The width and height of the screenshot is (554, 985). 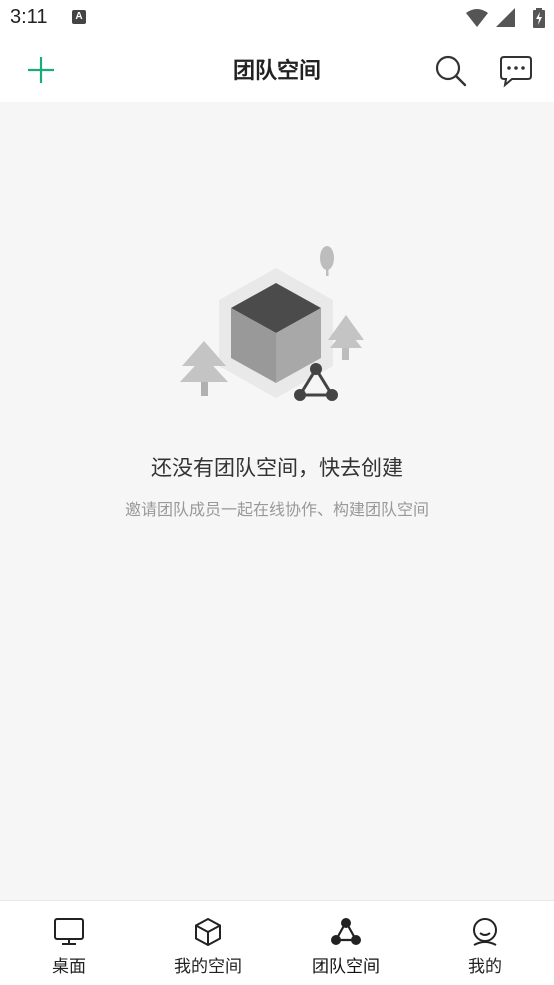 What do you see at coordinates (79, 17) in the screenshot?
I see `app-notification-icon: A` at bounding box center [79, 17].